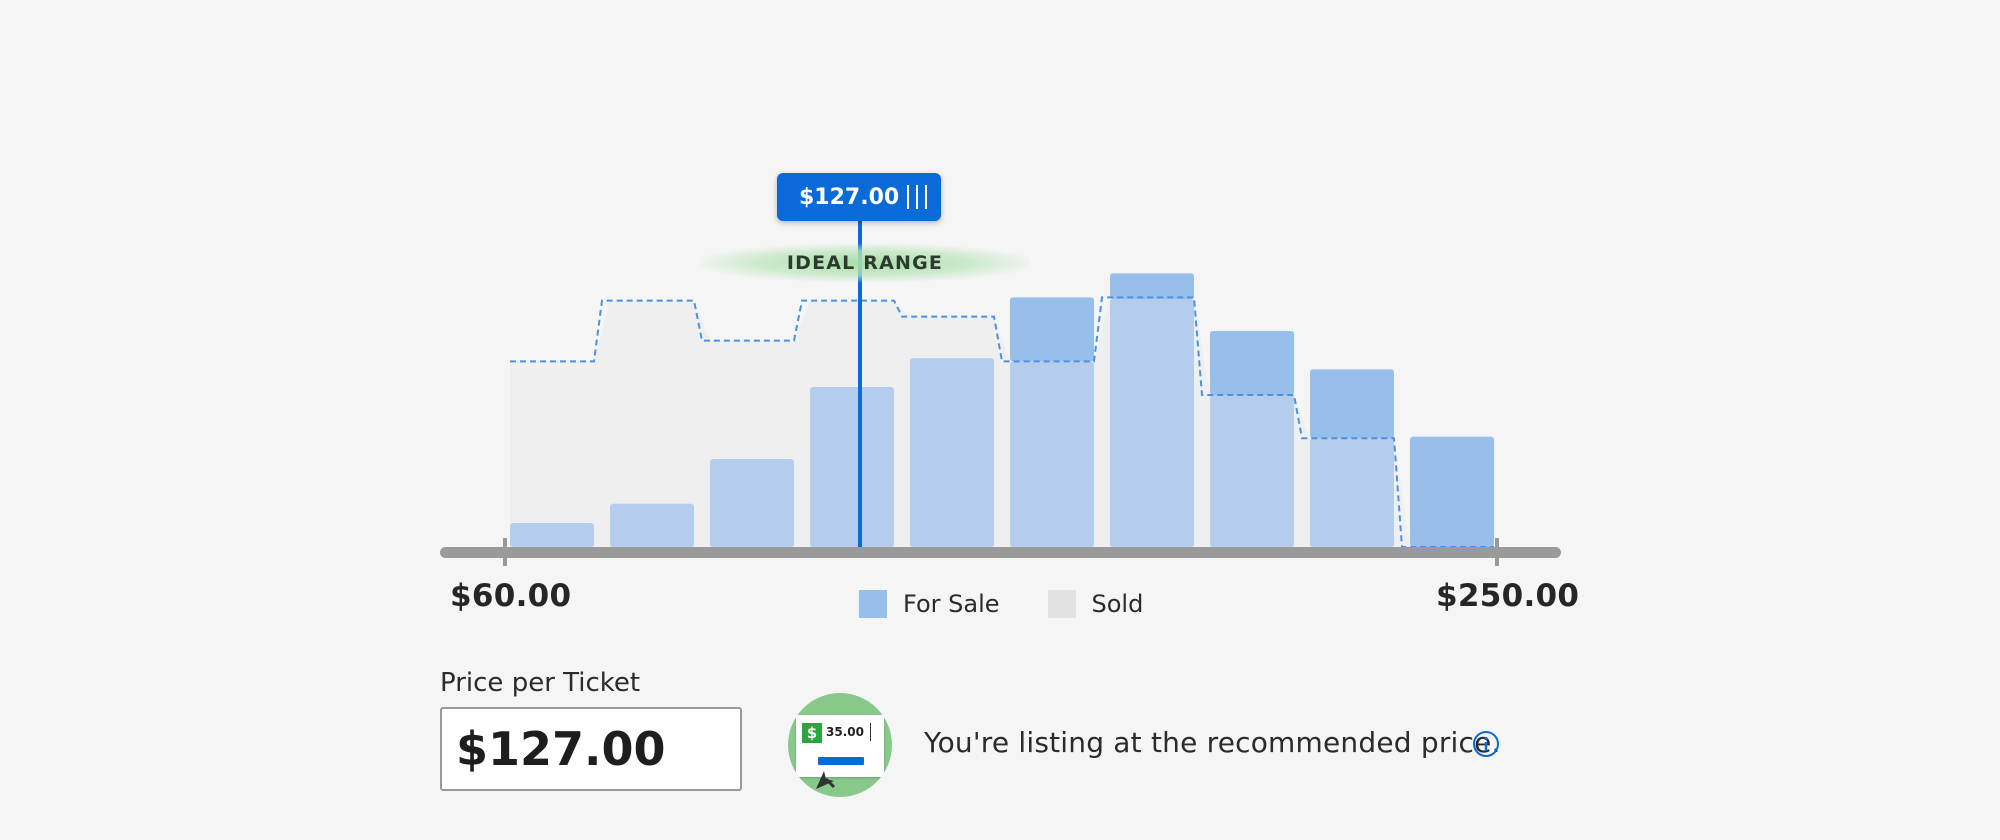 This screenshot has width=2000, height=840. Describe the element at coordinates (870, 732) in the screenshot. I see `text-caret` at that location.